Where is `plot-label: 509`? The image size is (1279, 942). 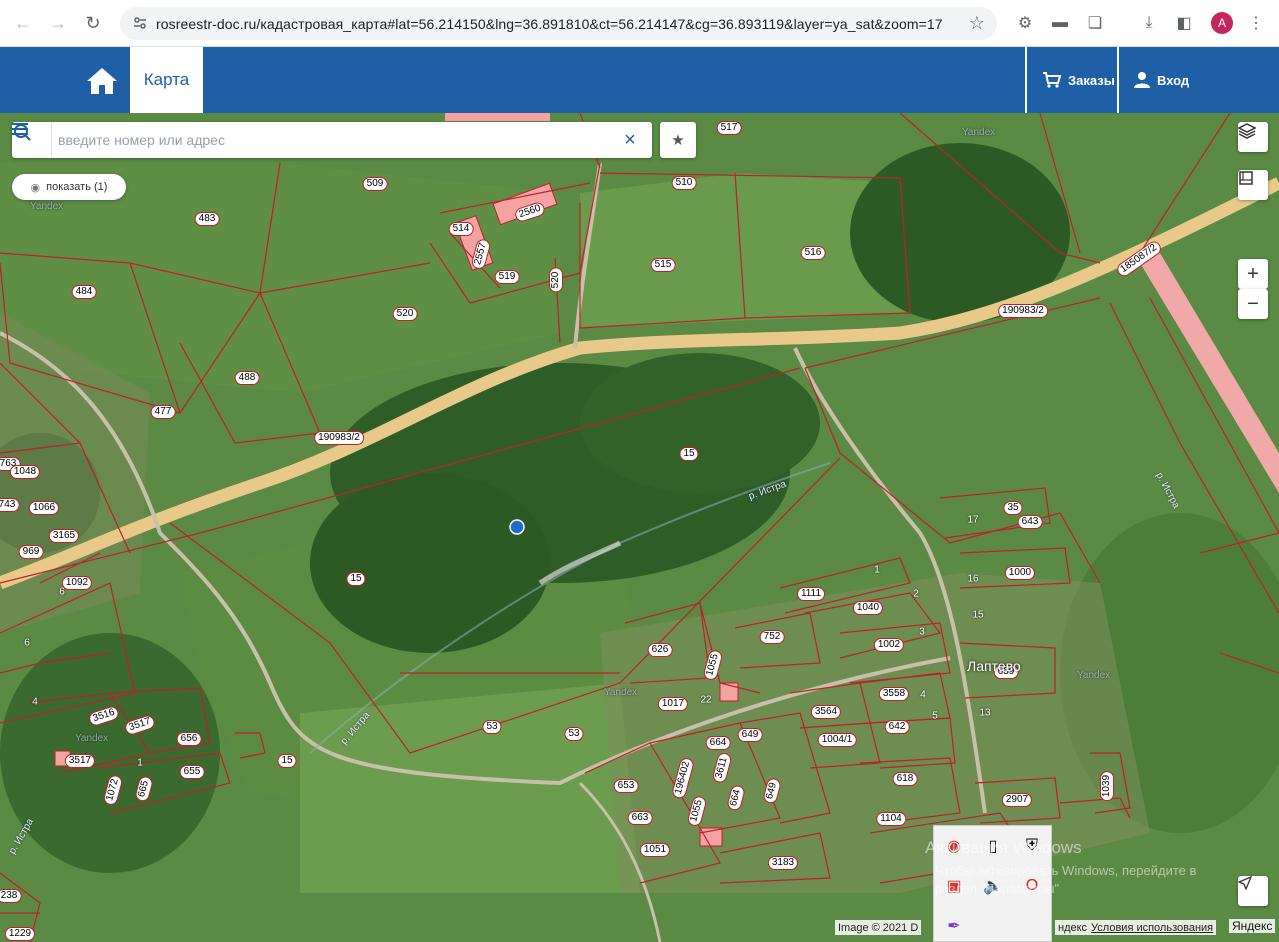
plot-label: 509 is located at coordinates (375, 184).